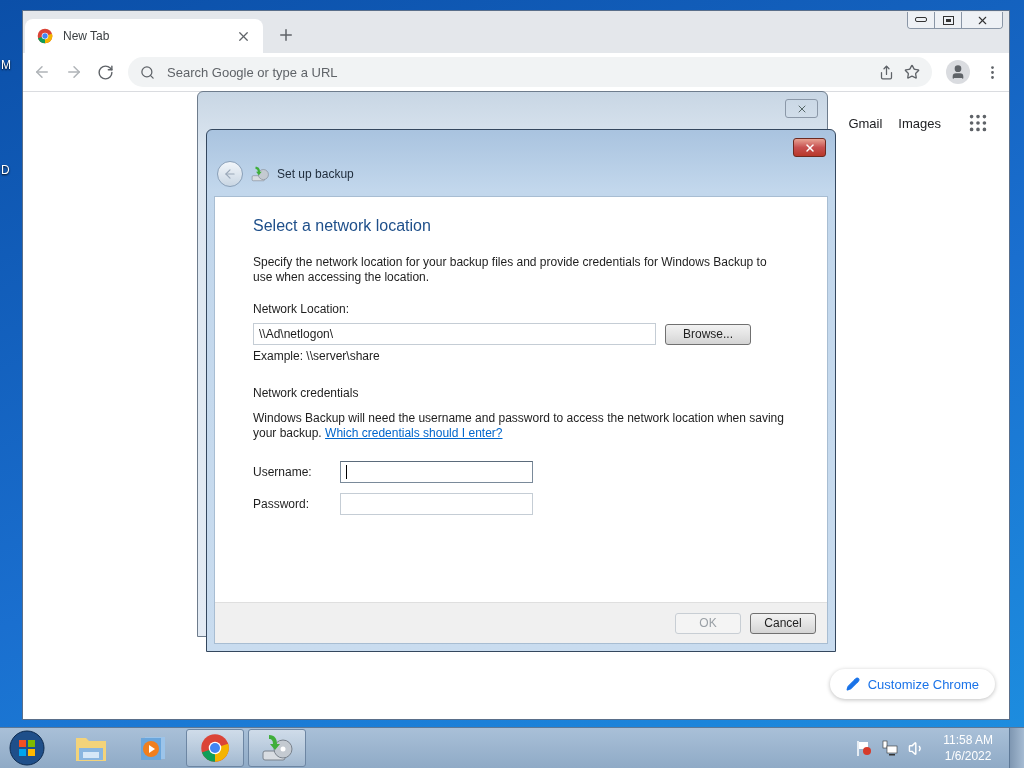 This screenshot has height=768, width=1024. Describe the element at coordinates (919, 123) in the screenshot. I see `top-link: Images` at that location.